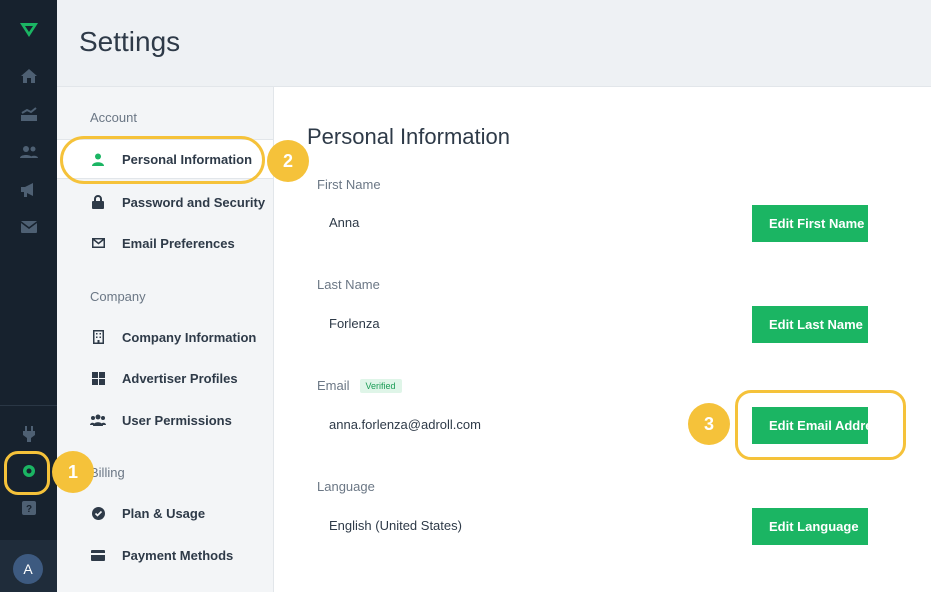  What do you see at coordinates (333, 385) in the screenshot?
I see `email-label: Email` at bounding box center [333, 385].